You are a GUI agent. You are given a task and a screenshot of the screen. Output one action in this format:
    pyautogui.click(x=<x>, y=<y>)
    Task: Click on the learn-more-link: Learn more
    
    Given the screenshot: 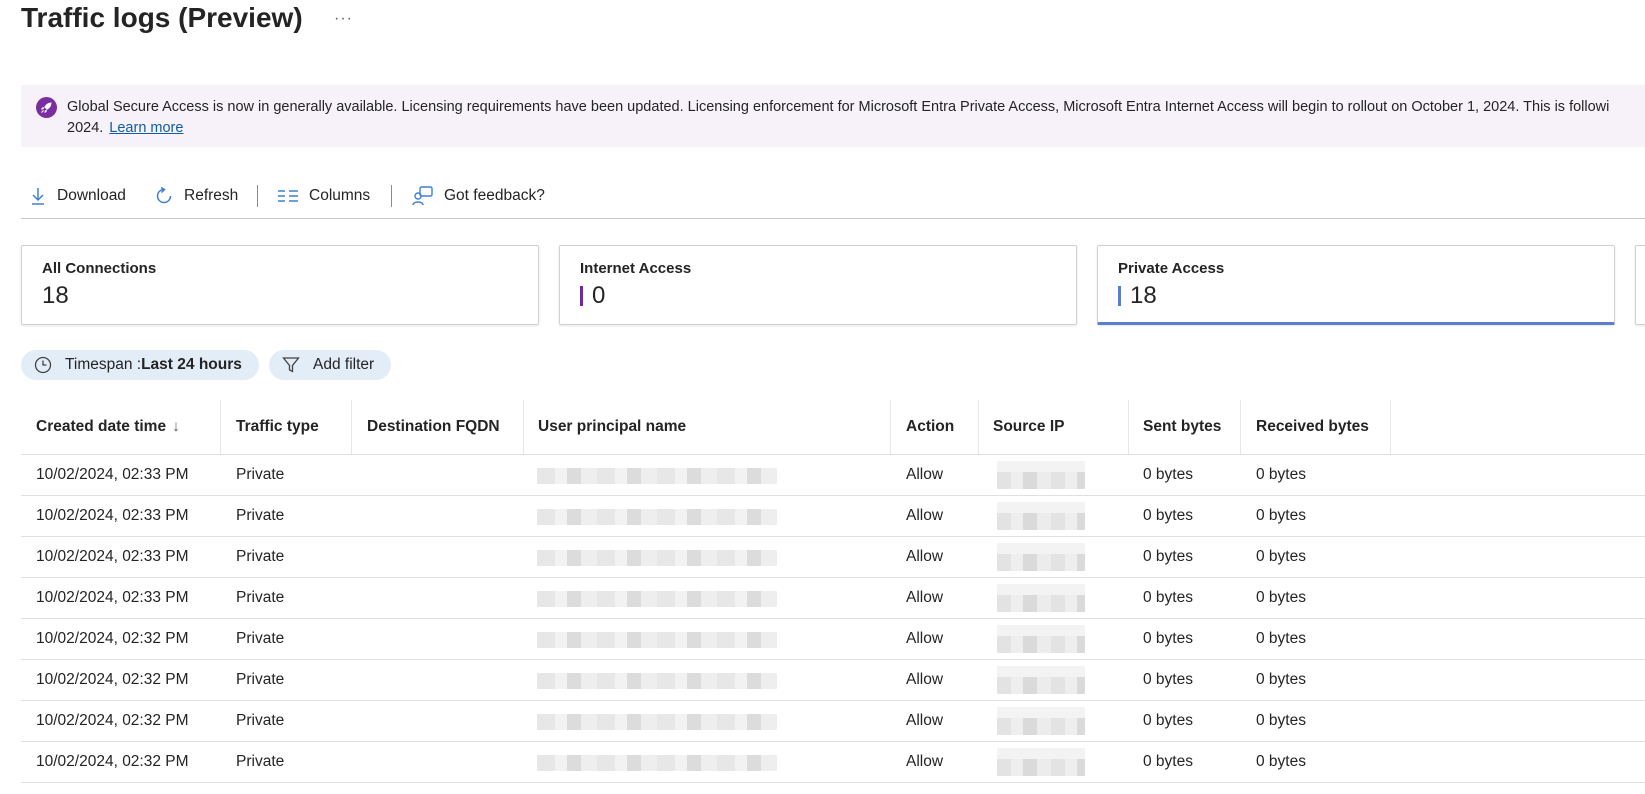 What is the action you would take?
    pyautogui.click(x=146, y=128)
    